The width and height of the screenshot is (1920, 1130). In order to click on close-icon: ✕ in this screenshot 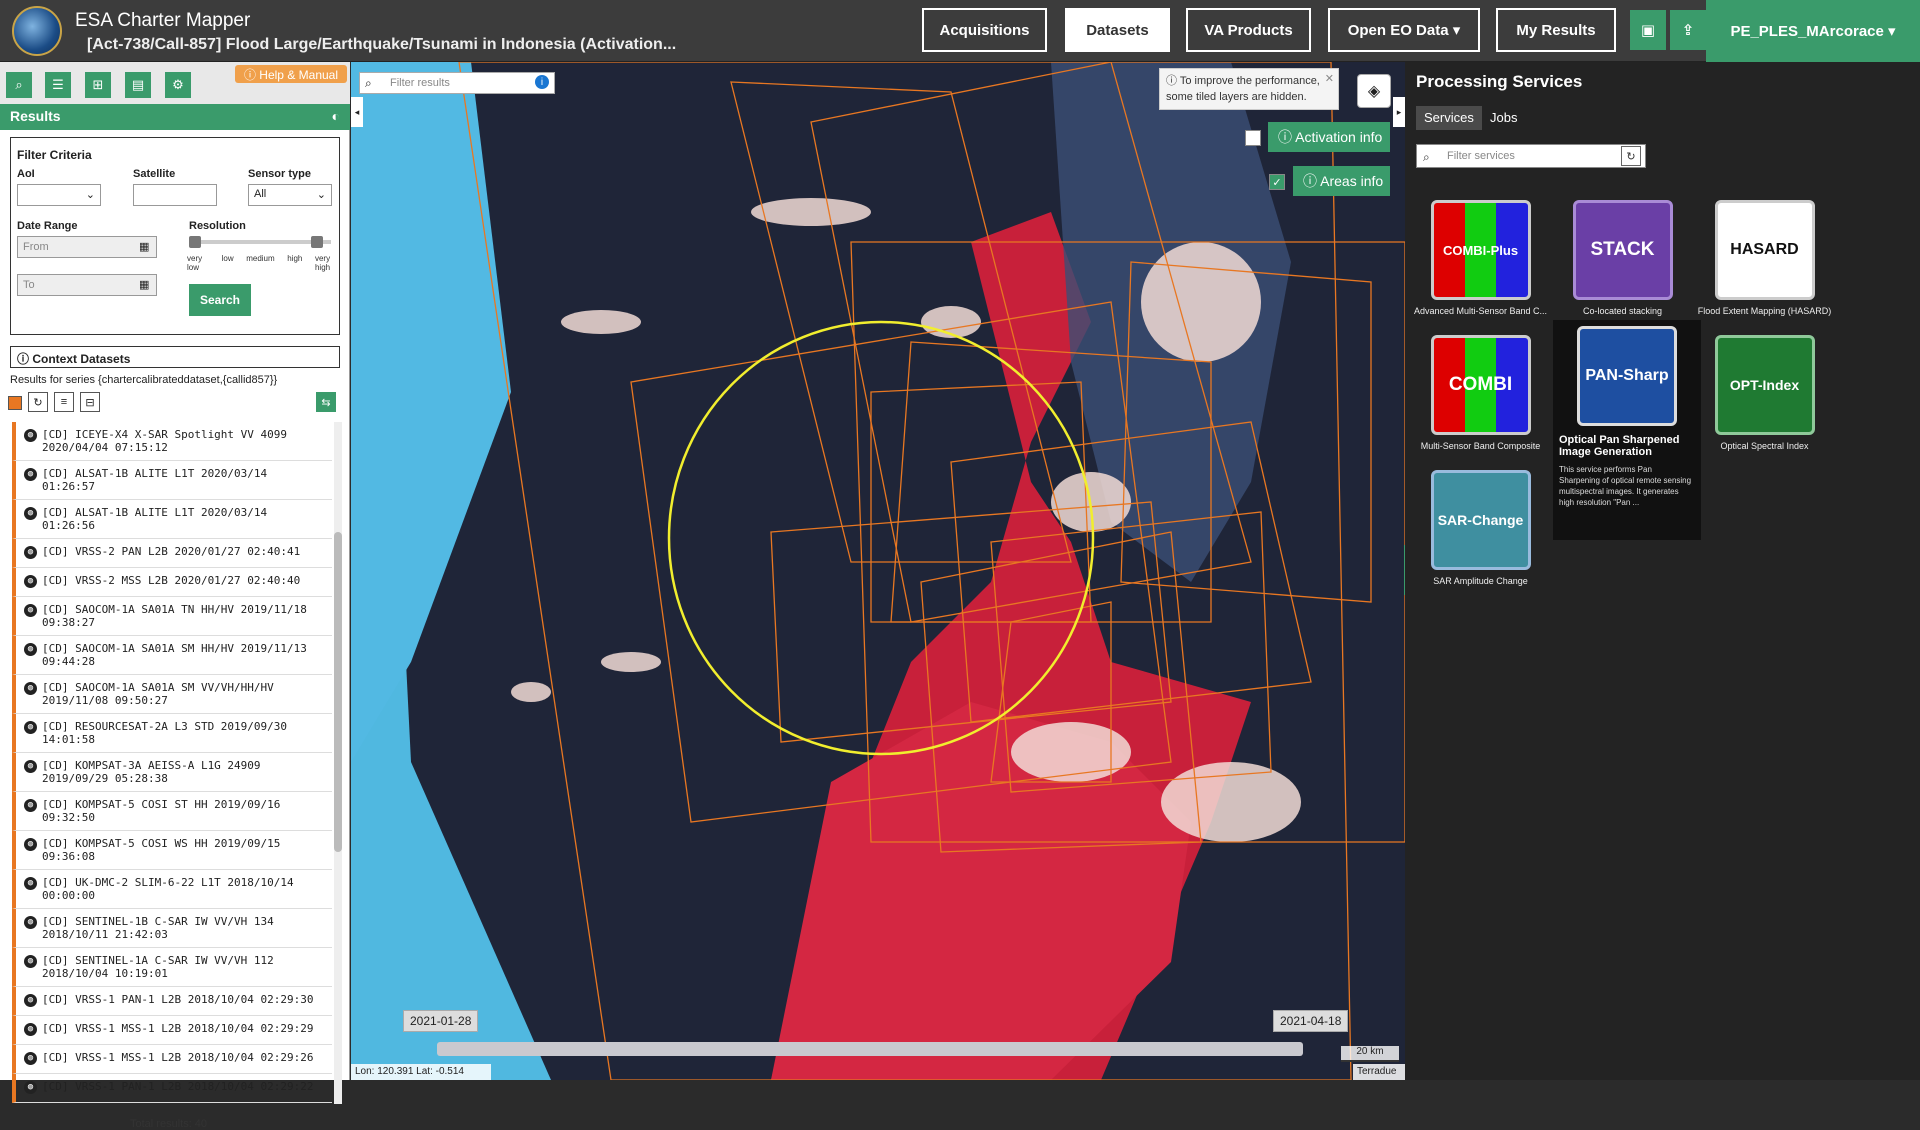, I will do `click(1329, 79)`.